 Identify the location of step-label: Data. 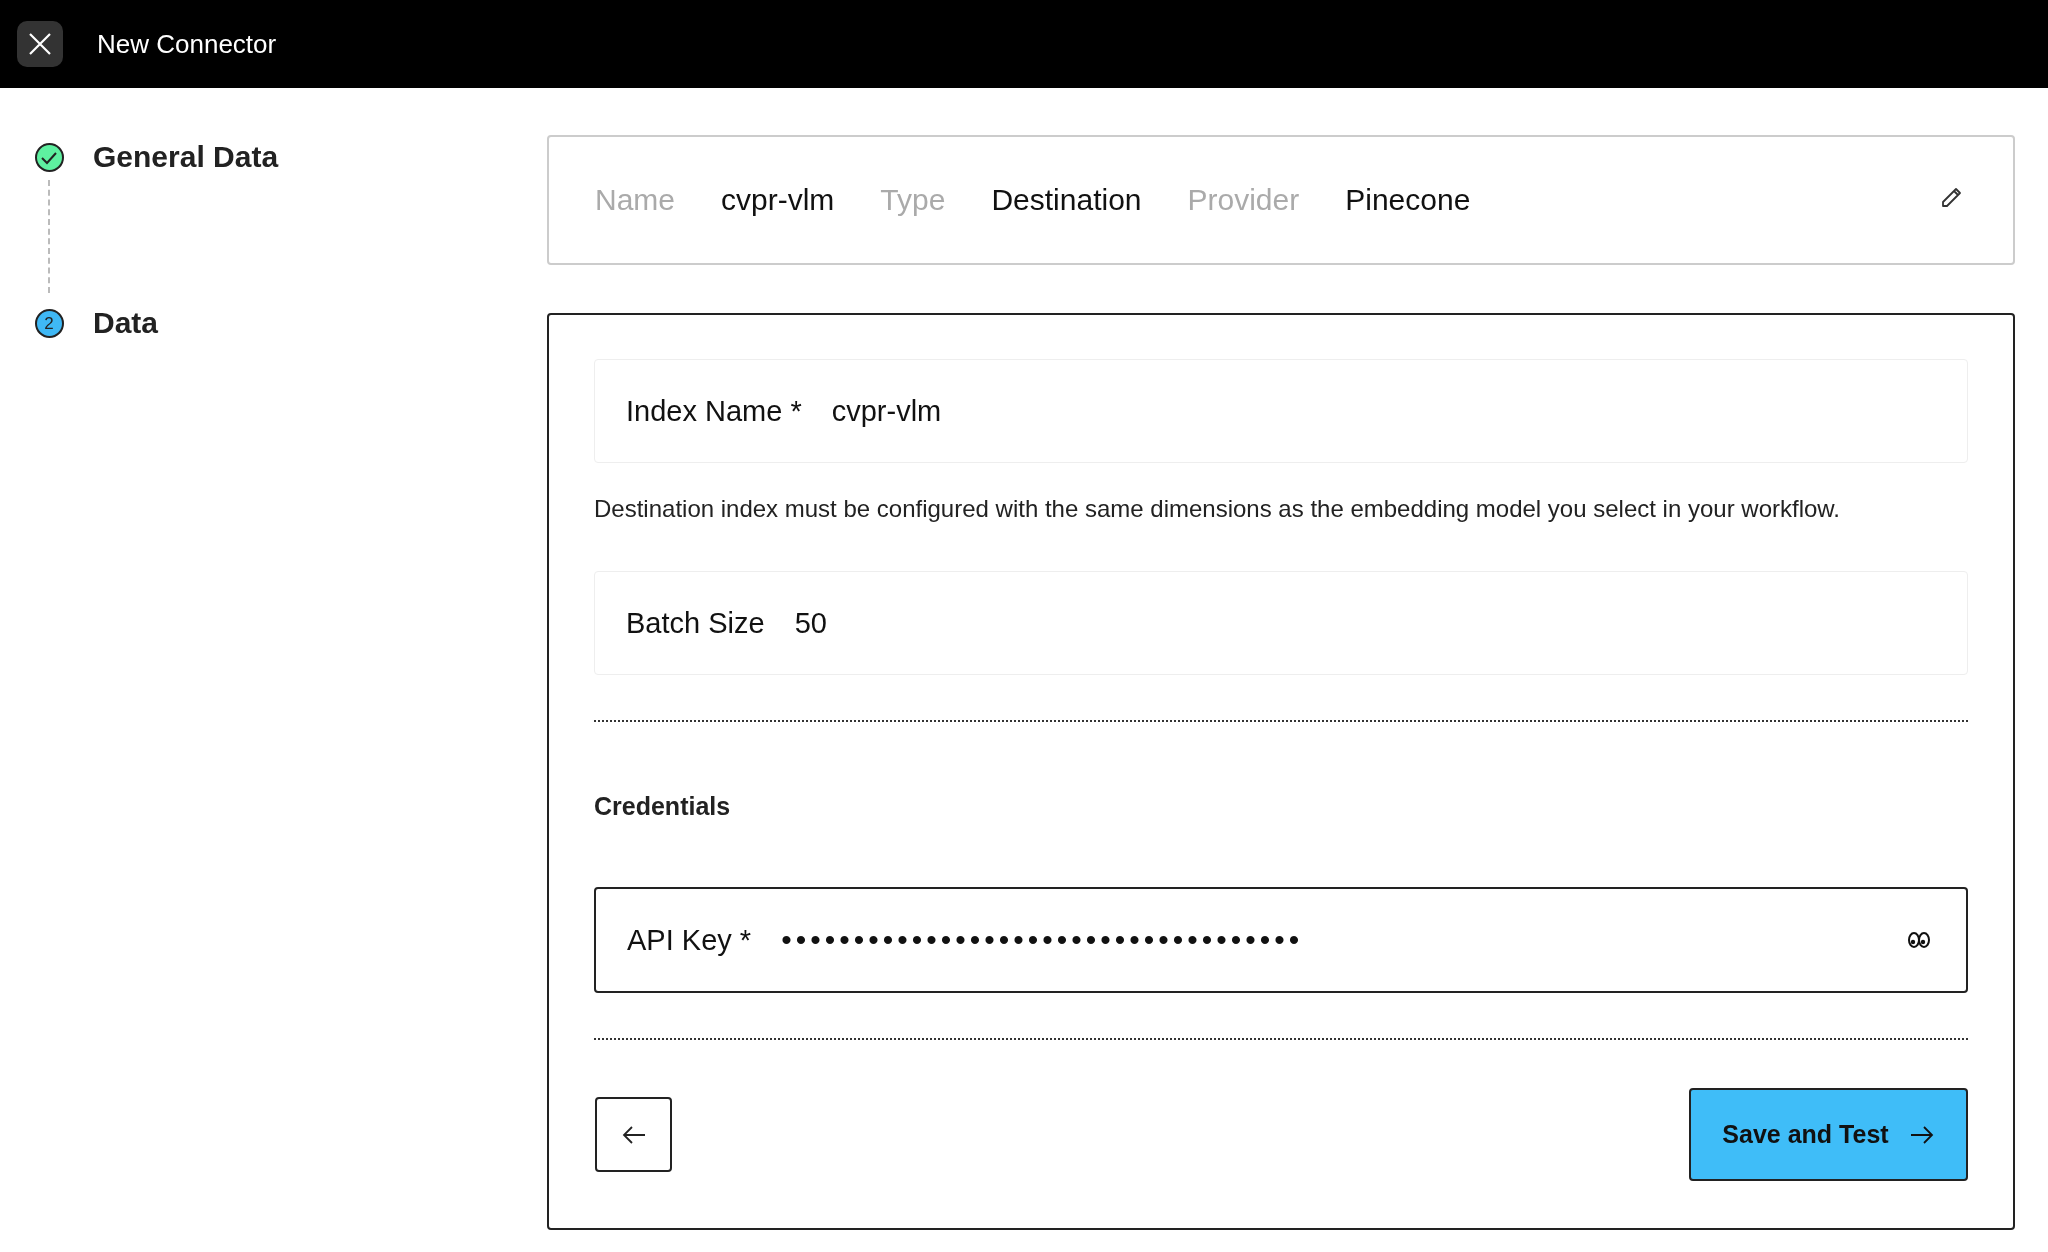
(126, 323).